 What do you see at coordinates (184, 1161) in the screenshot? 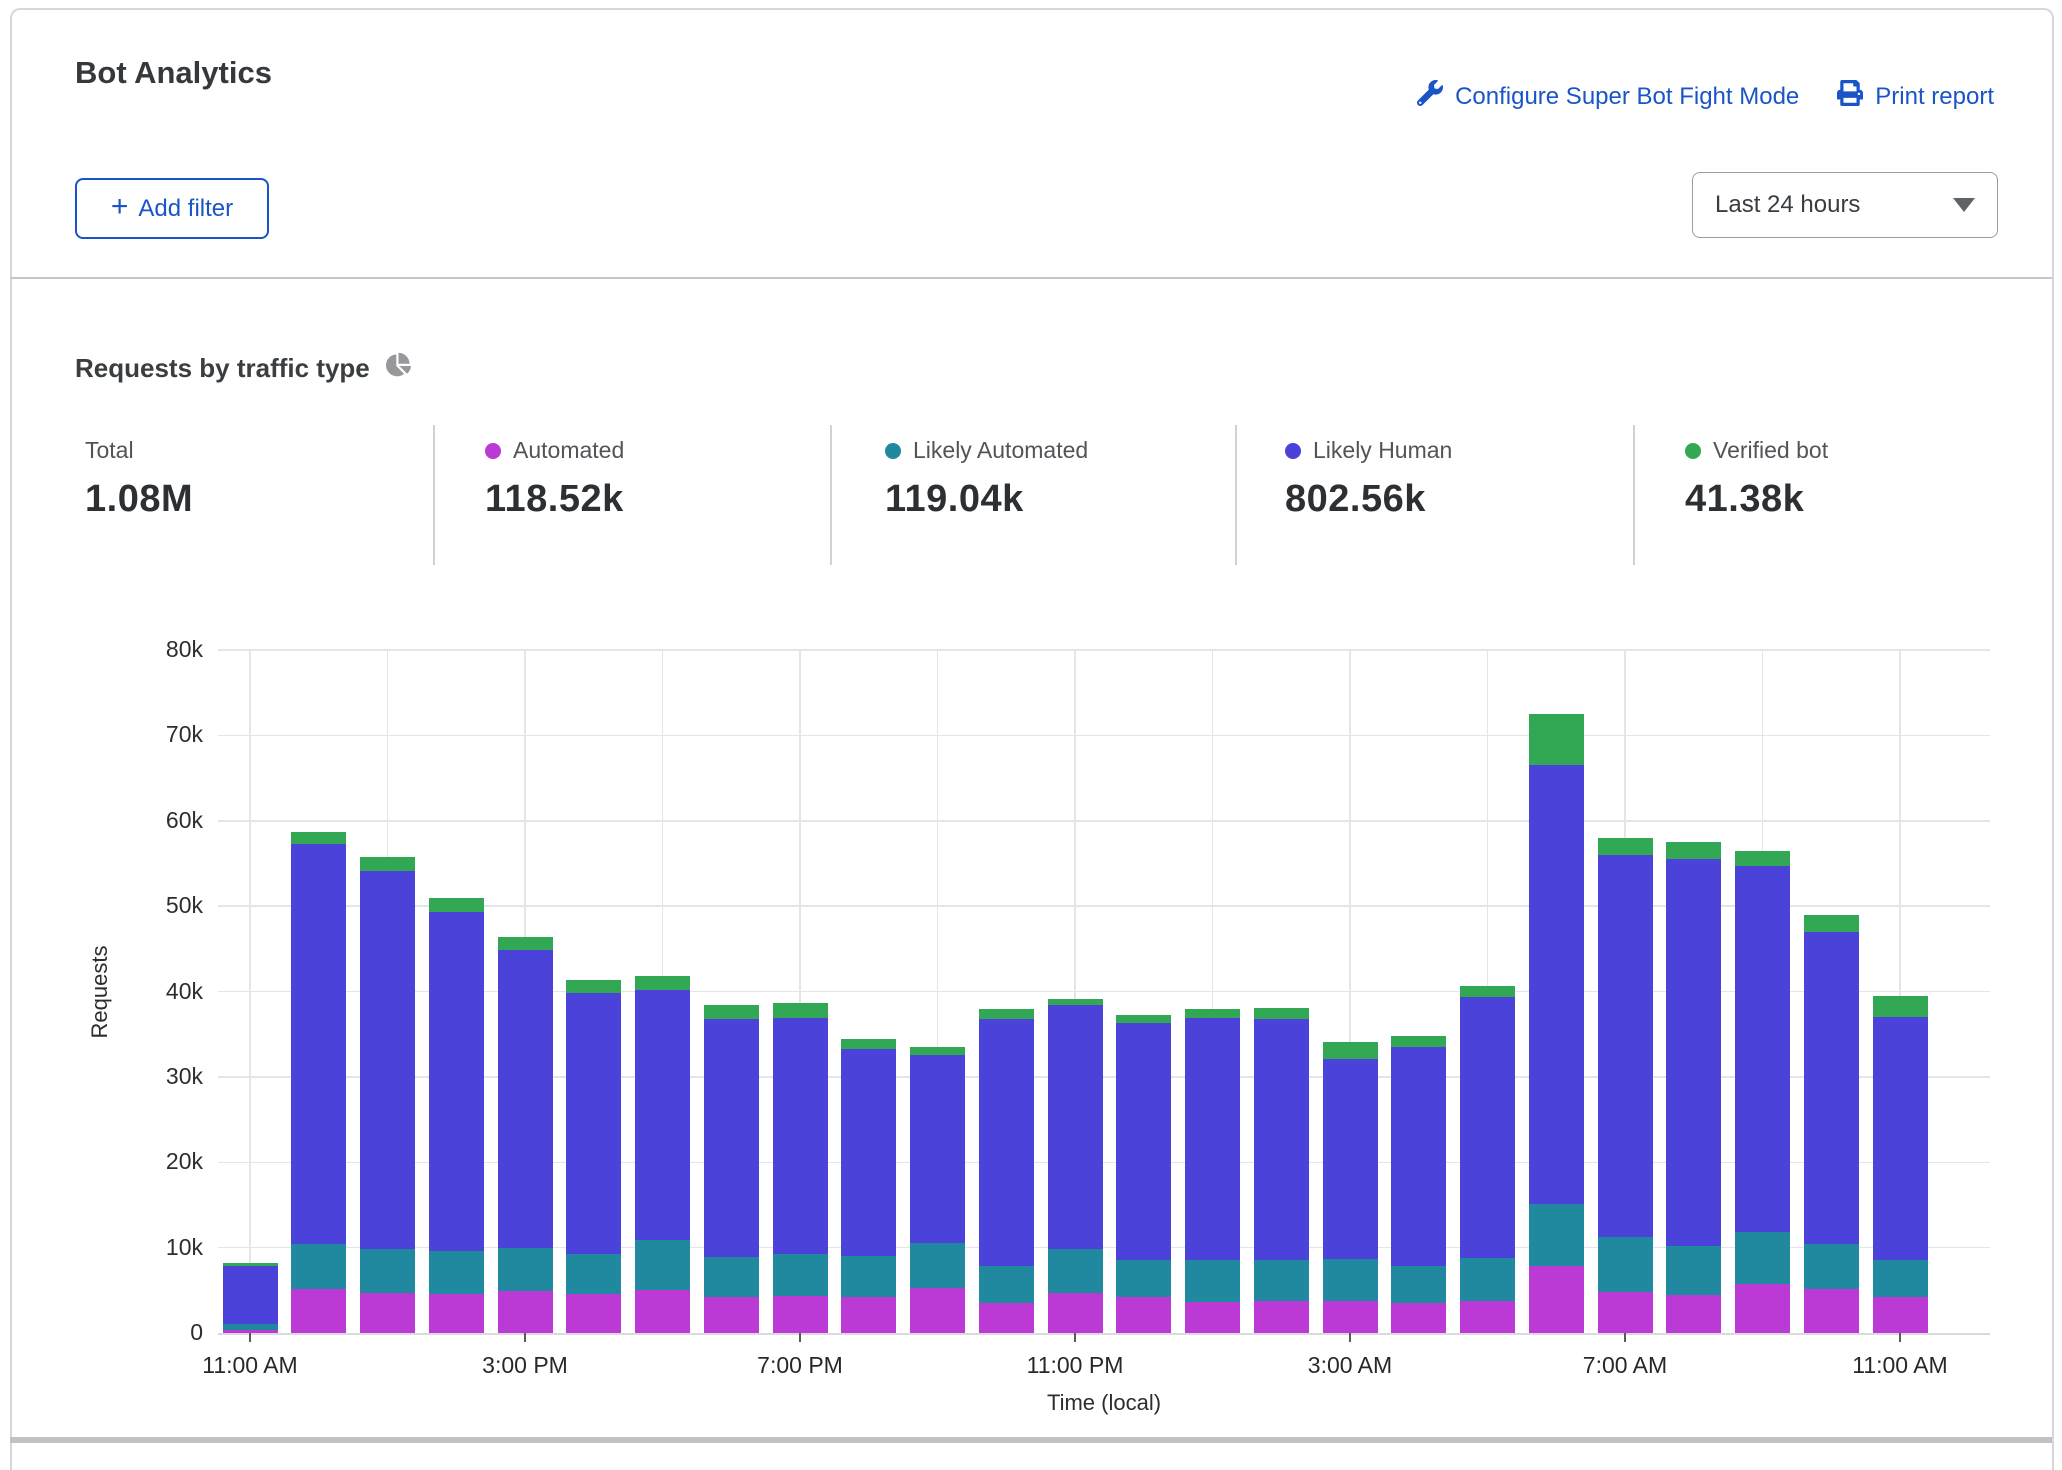
I see `y-axis-tick-label: 20k` at bounding box center [184, 1161].